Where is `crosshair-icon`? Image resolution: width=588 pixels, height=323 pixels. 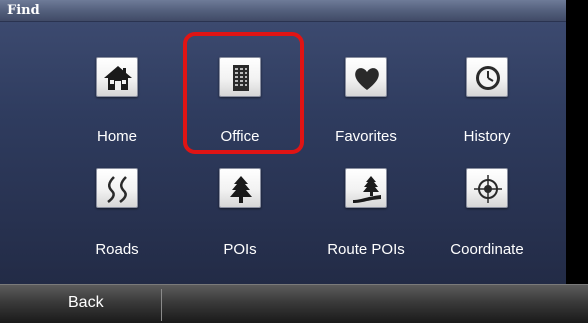
crosshair-icon is located at coordinates (488, 189).